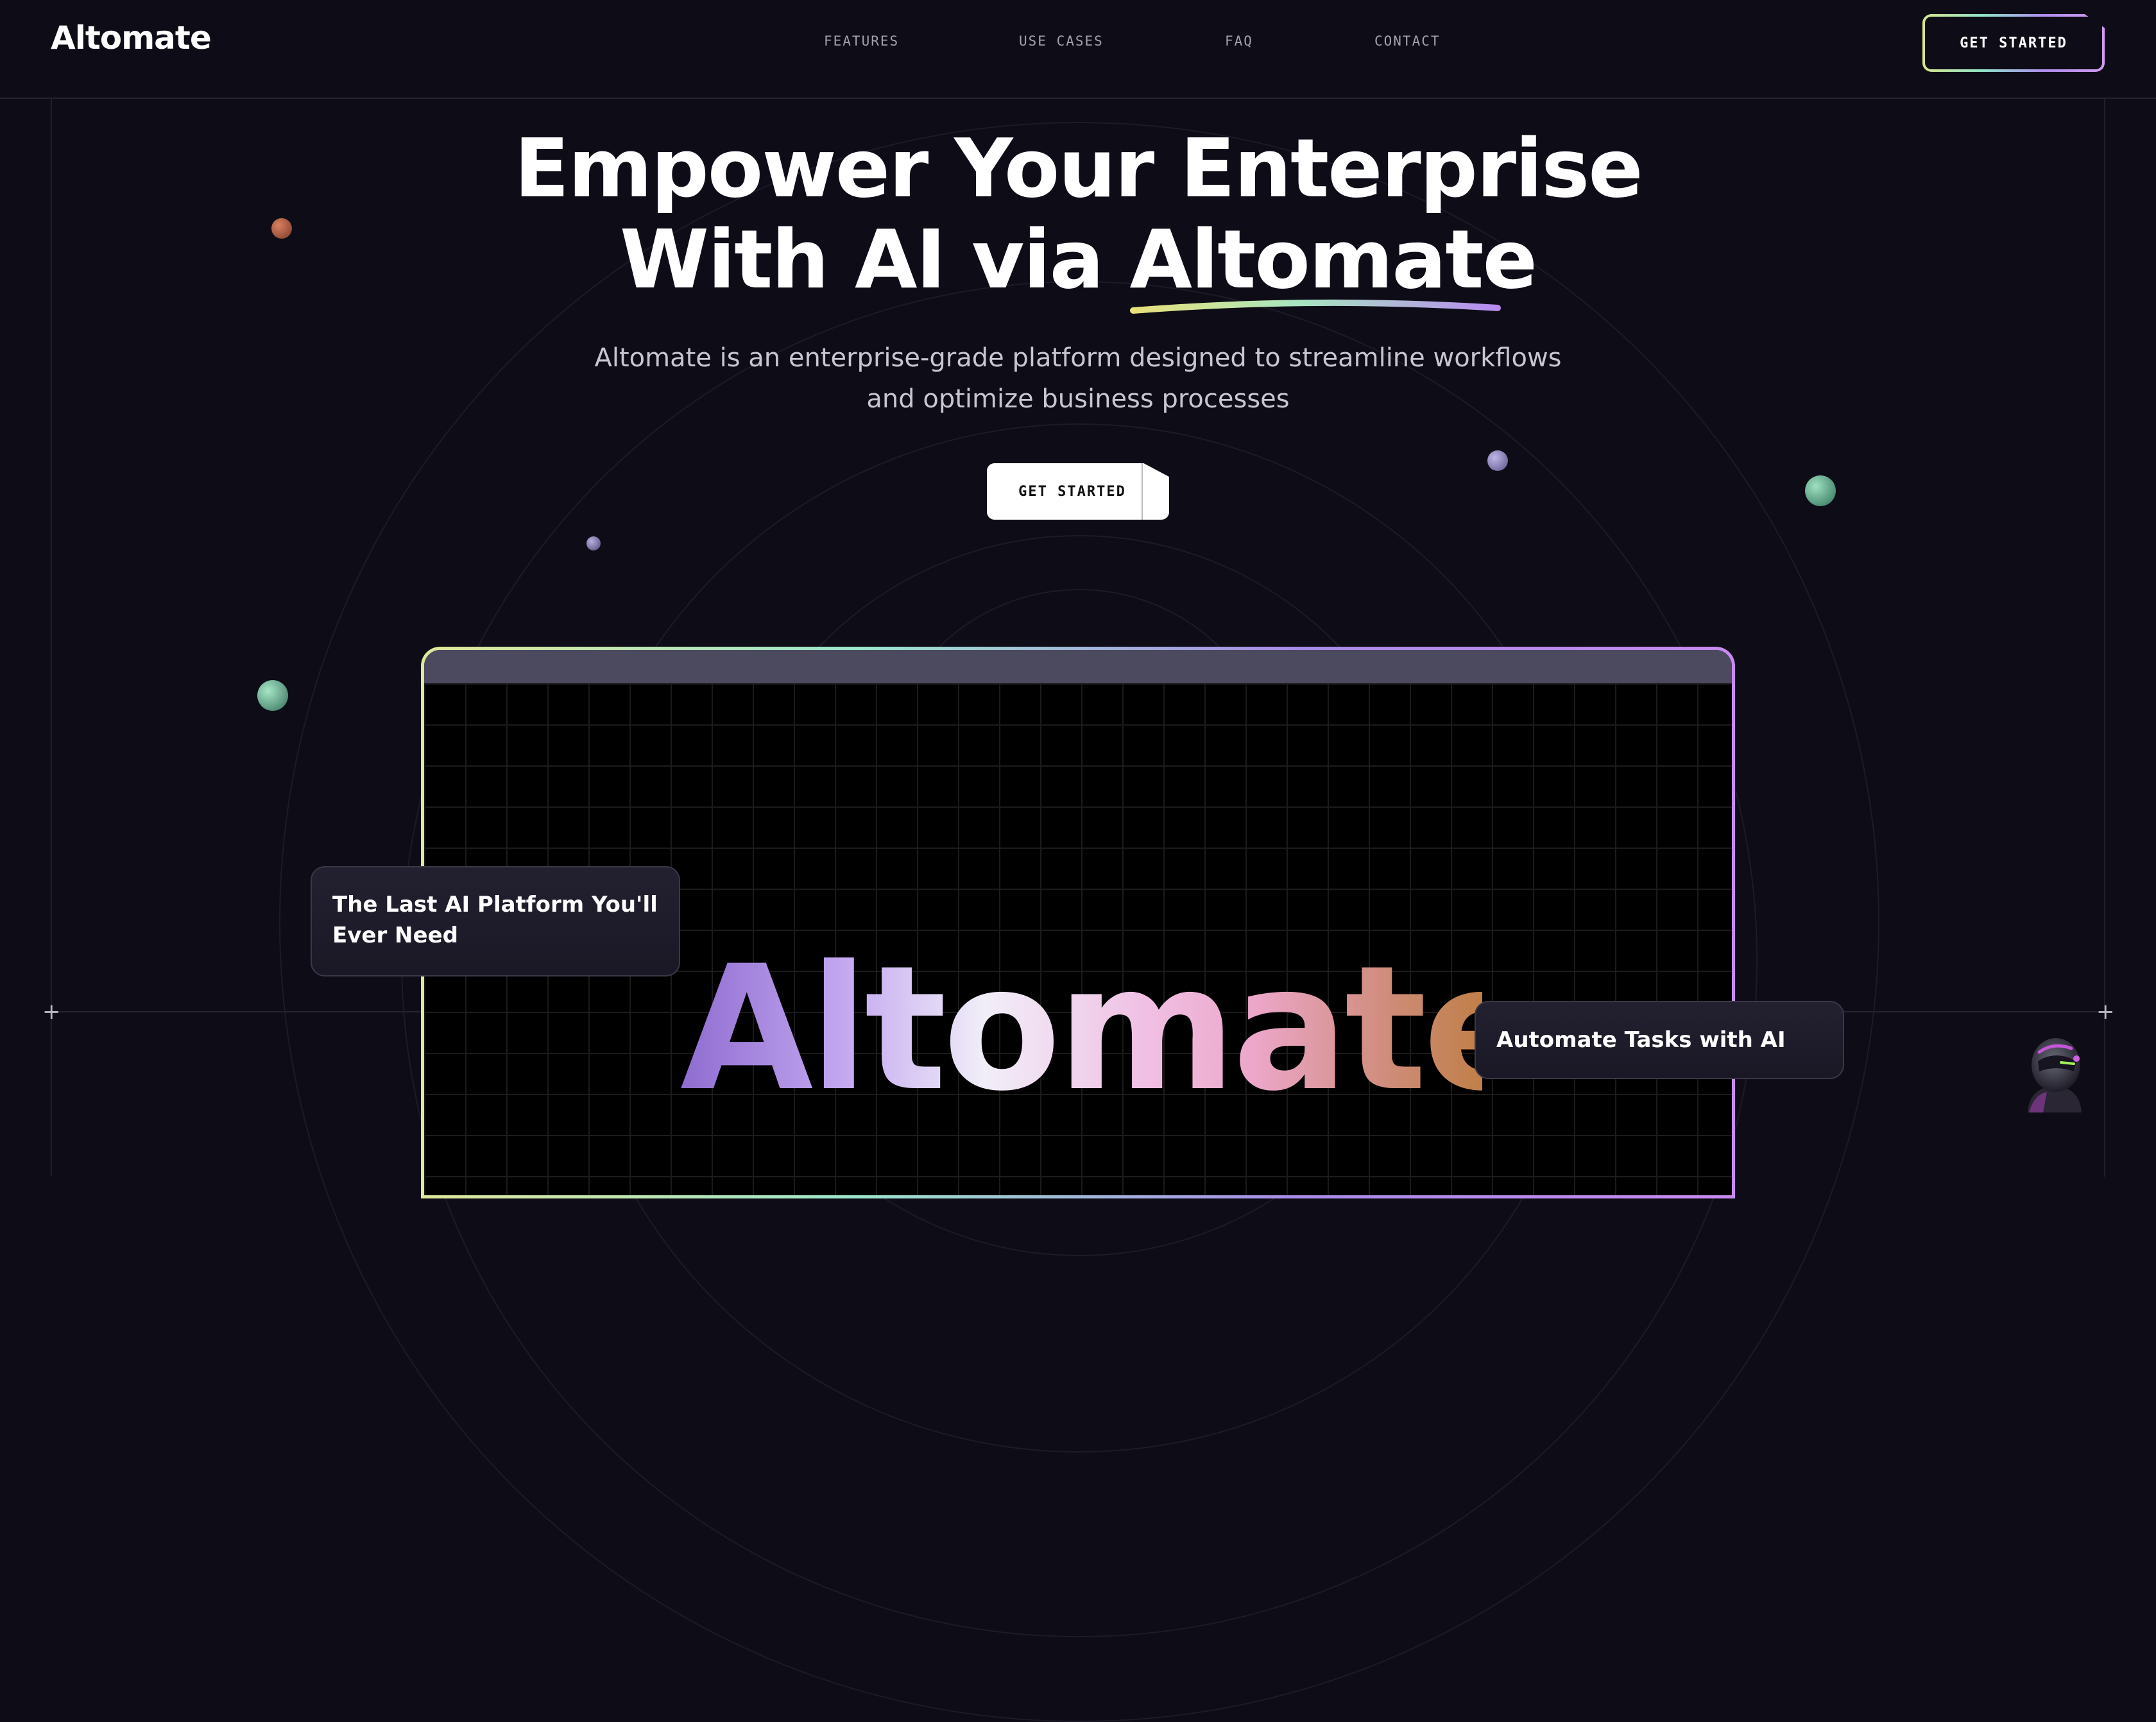 Image resolution: width=2156 pixels, height=1722 pixels. I want to click on get-started-button-hero: GET STARTED, so click(1078, 491).